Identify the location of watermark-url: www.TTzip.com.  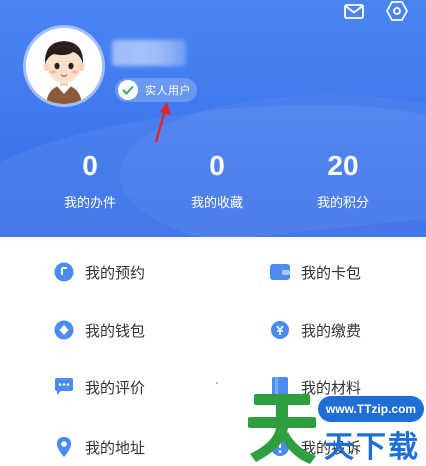
(371, 409).